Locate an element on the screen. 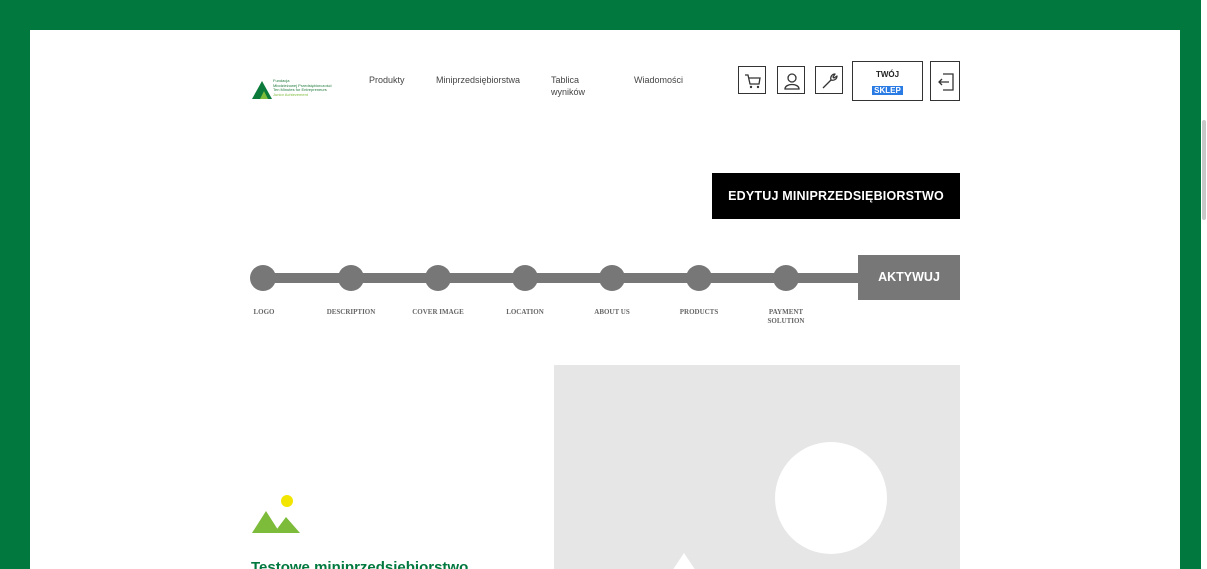  nav-item-wiadomosci: Wiadomości is located at coordinates (658, 80).